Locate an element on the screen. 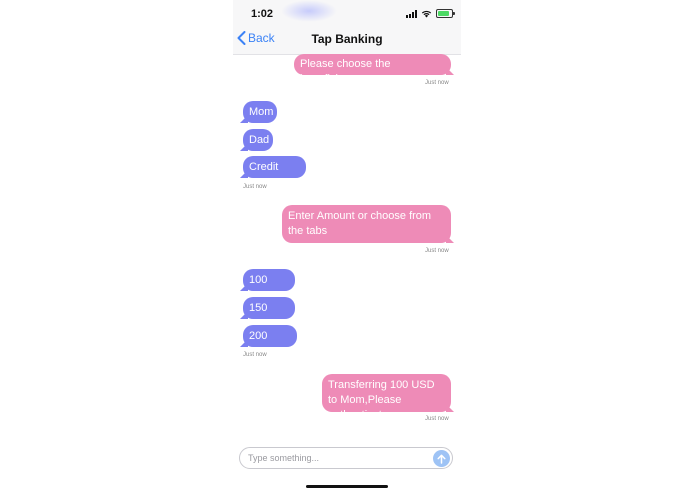 This screenshot has height=494, width=695. arrow-up-icon is located at coordinates (441, 459).